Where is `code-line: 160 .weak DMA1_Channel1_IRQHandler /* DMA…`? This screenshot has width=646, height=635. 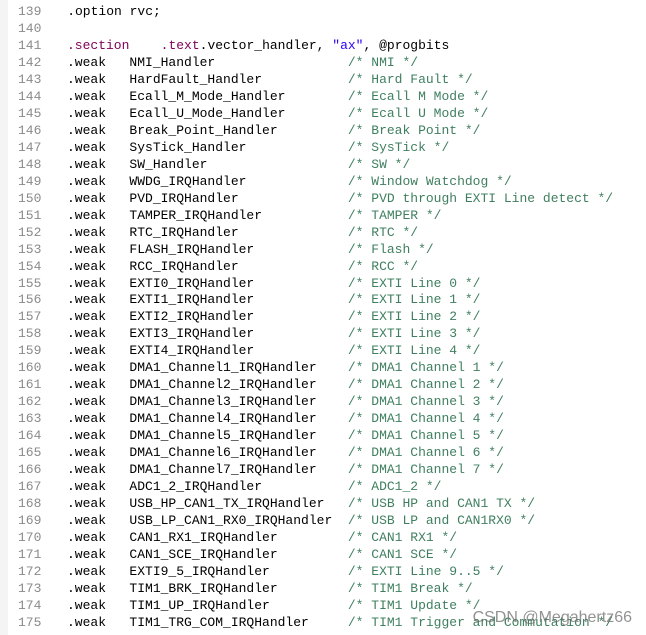 code-line: 160 .weak DMA1_Channel1_IRQHandler /* DMA… is located at coordinates (323, 367).